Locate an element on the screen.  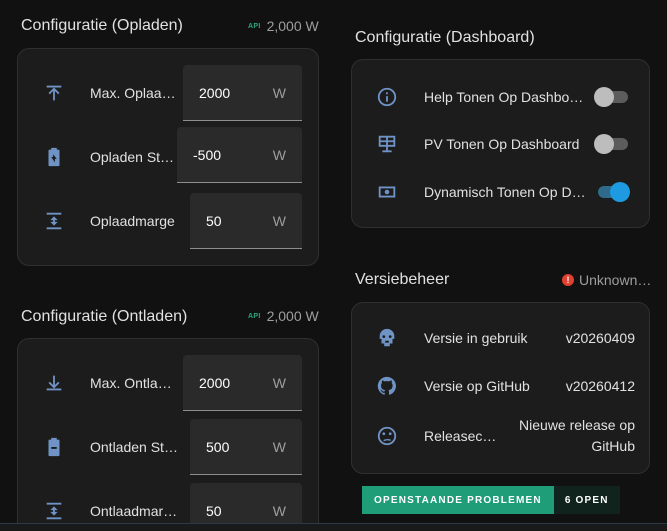
robot-icon is located at coordinates (387, 338).